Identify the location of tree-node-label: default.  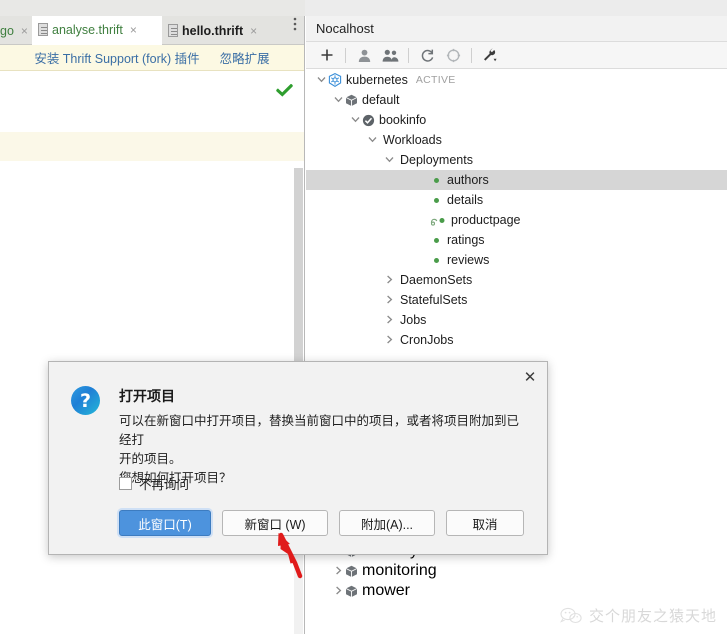
(381, 100).